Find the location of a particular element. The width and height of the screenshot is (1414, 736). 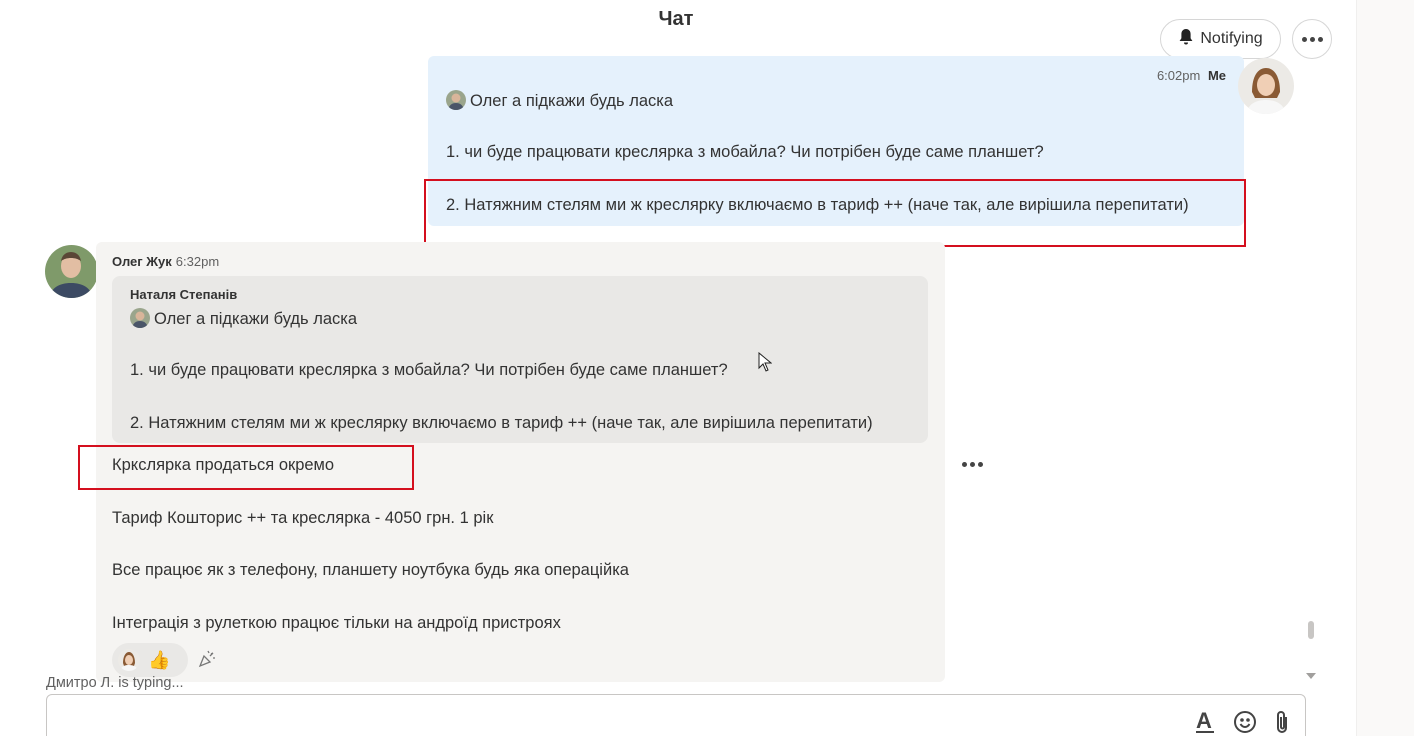

highlight-box-answer is located at coordinates (246, 467).